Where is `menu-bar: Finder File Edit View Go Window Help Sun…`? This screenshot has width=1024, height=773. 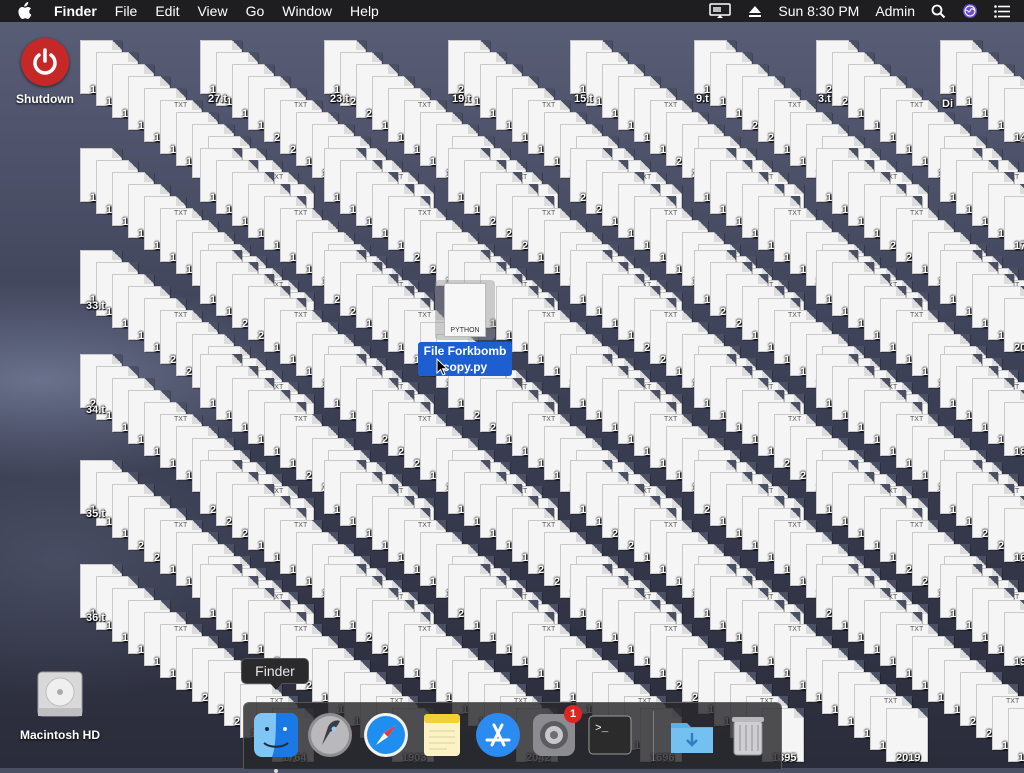
menu-bar: Finder File Edit View Go Window Help Sun… is located at coordinates (512, 11).